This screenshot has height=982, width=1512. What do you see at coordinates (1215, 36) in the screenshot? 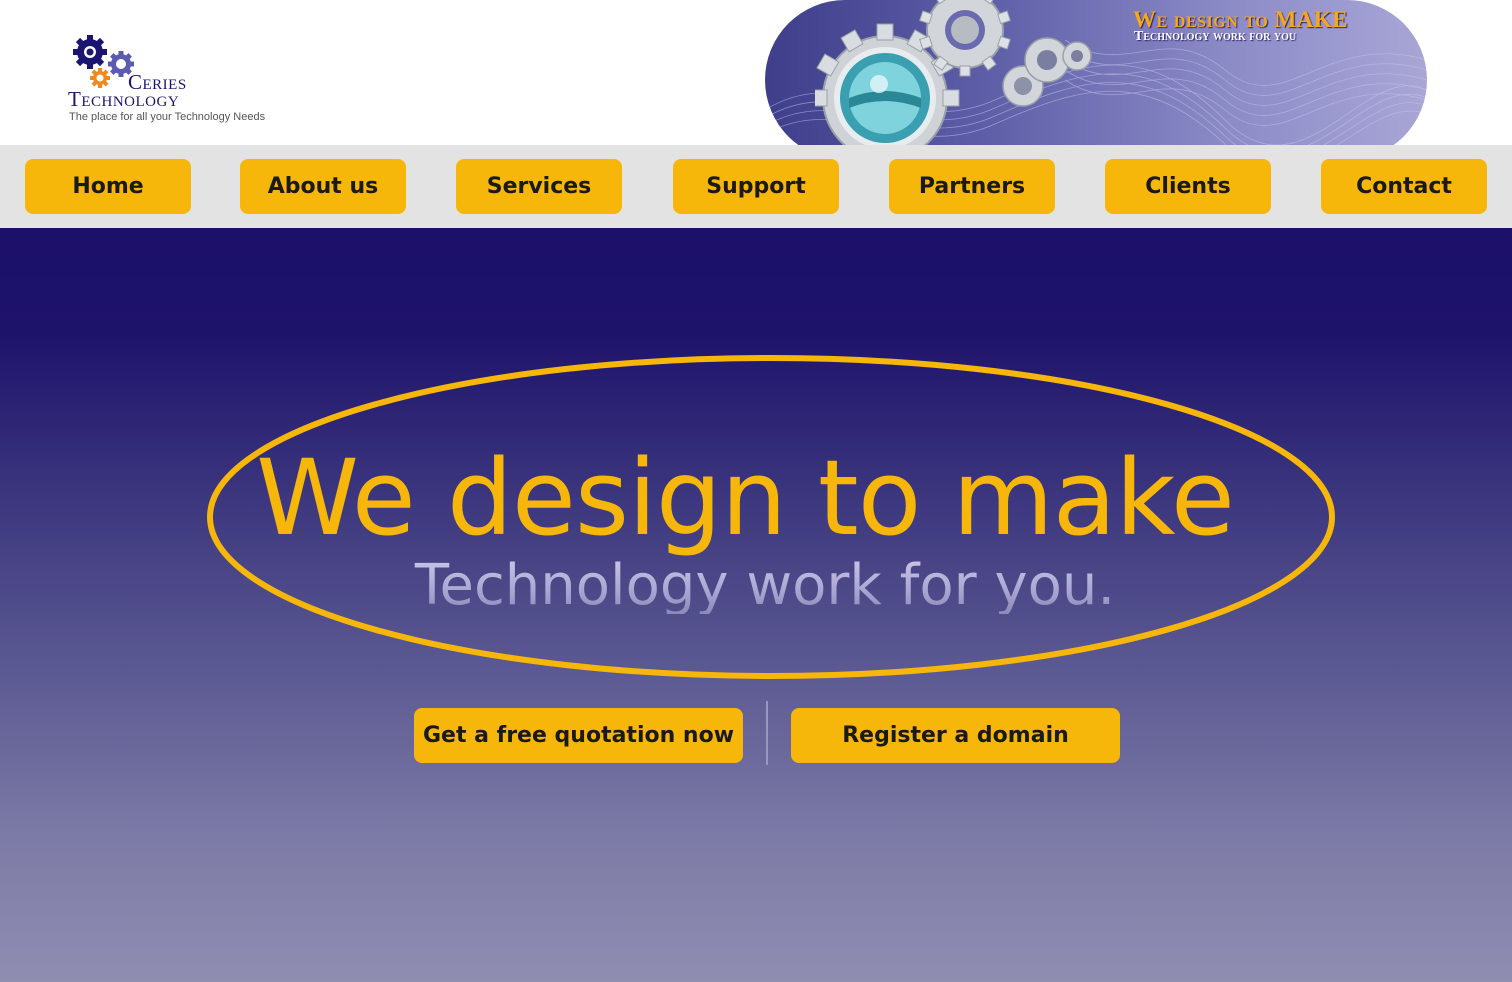
I see `banner-subtitle: Technology work for you` at bounding box center [1215, 36].